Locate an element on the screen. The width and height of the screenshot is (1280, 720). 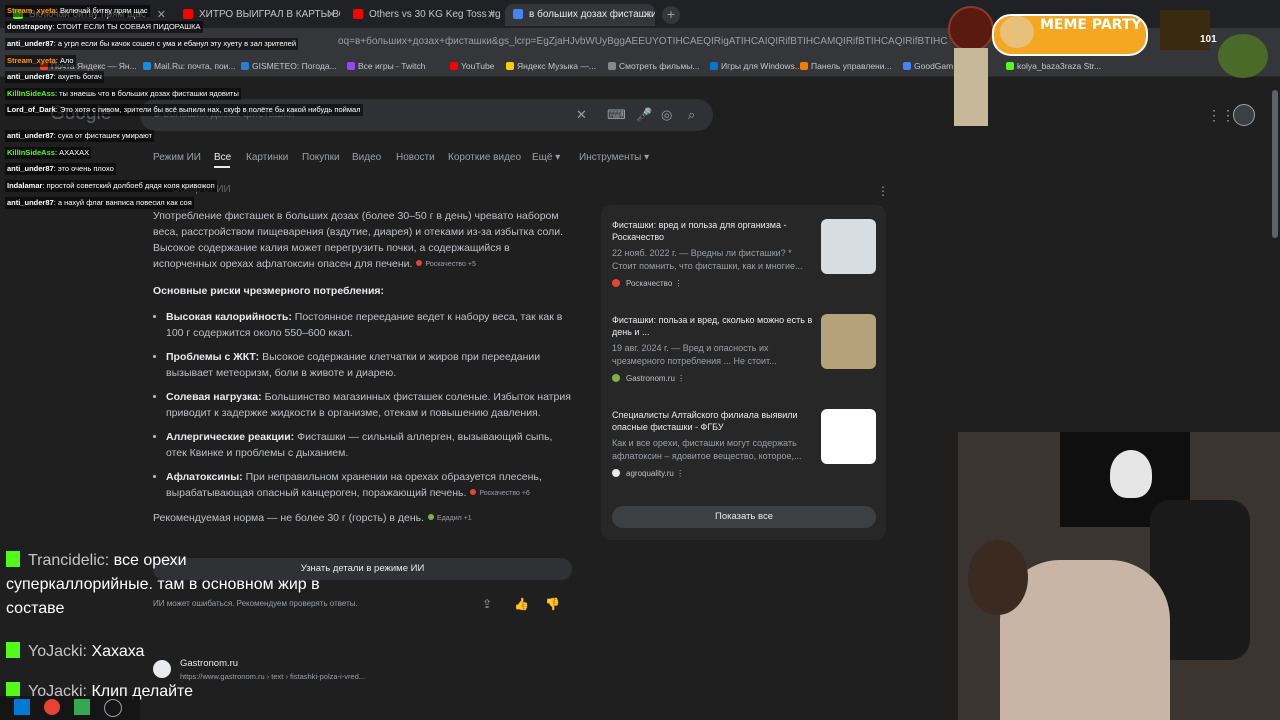
source-chip: Роскачество +5 is located at coordinates (446, 265).